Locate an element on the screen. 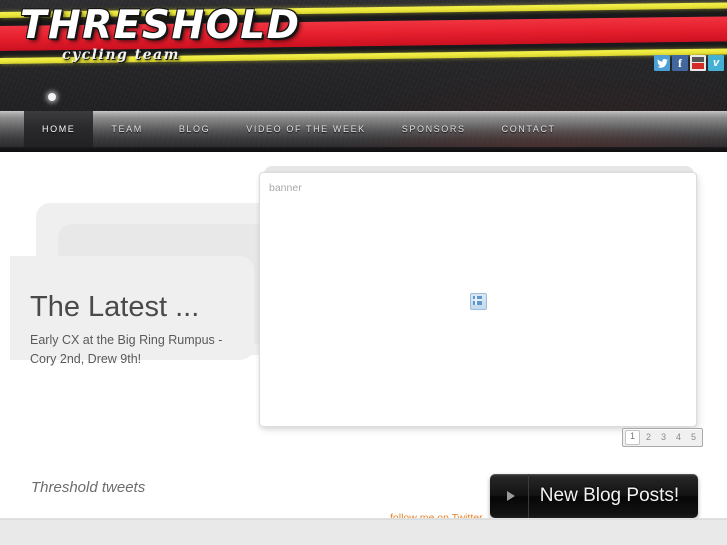  social-links: f v is located at coordinates (689, 63).